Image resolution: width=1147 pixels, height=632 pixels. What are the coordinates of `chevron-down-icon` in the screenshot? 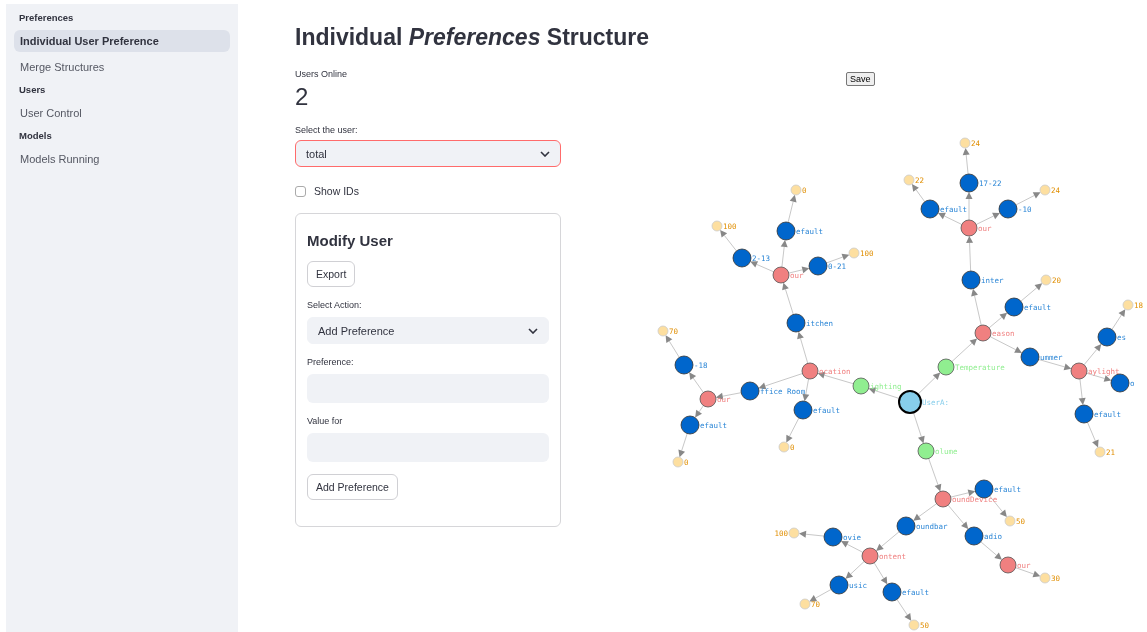 It's located at (545, 153).